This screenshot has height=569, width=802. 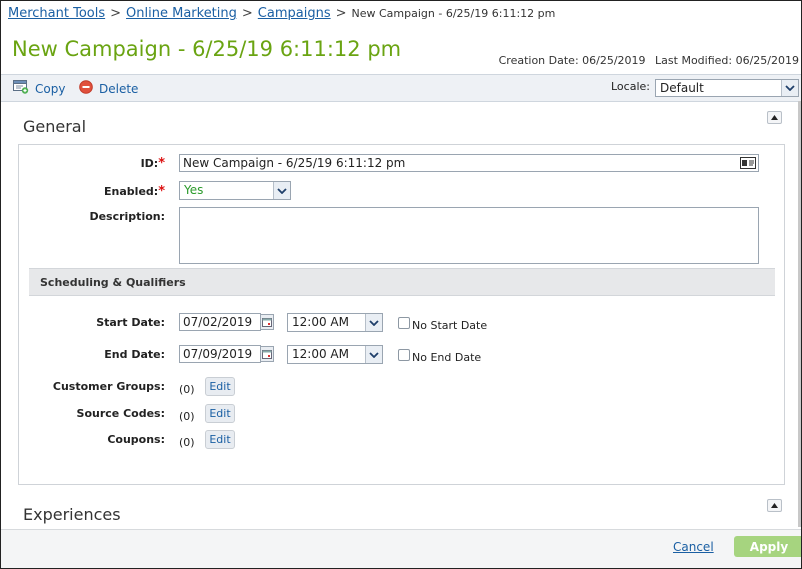 What do you see at coordinates (207, 49) in the screenshot?
I see `page-title: New Campaign - 6/25/19 6:11:12 pm` at bounding box center [207, 49].